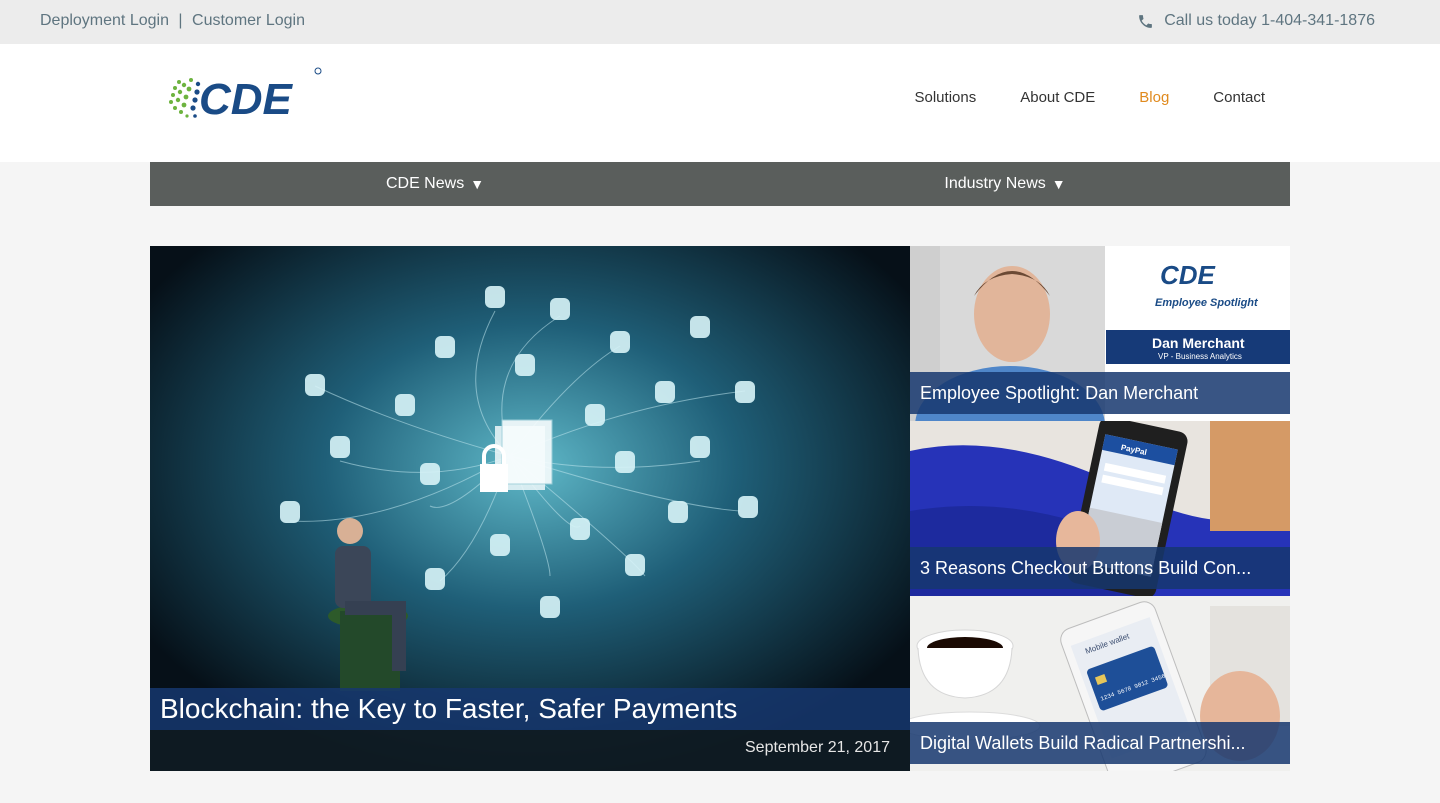  I want to click on cde-logo: CDE, so click(245, 93).